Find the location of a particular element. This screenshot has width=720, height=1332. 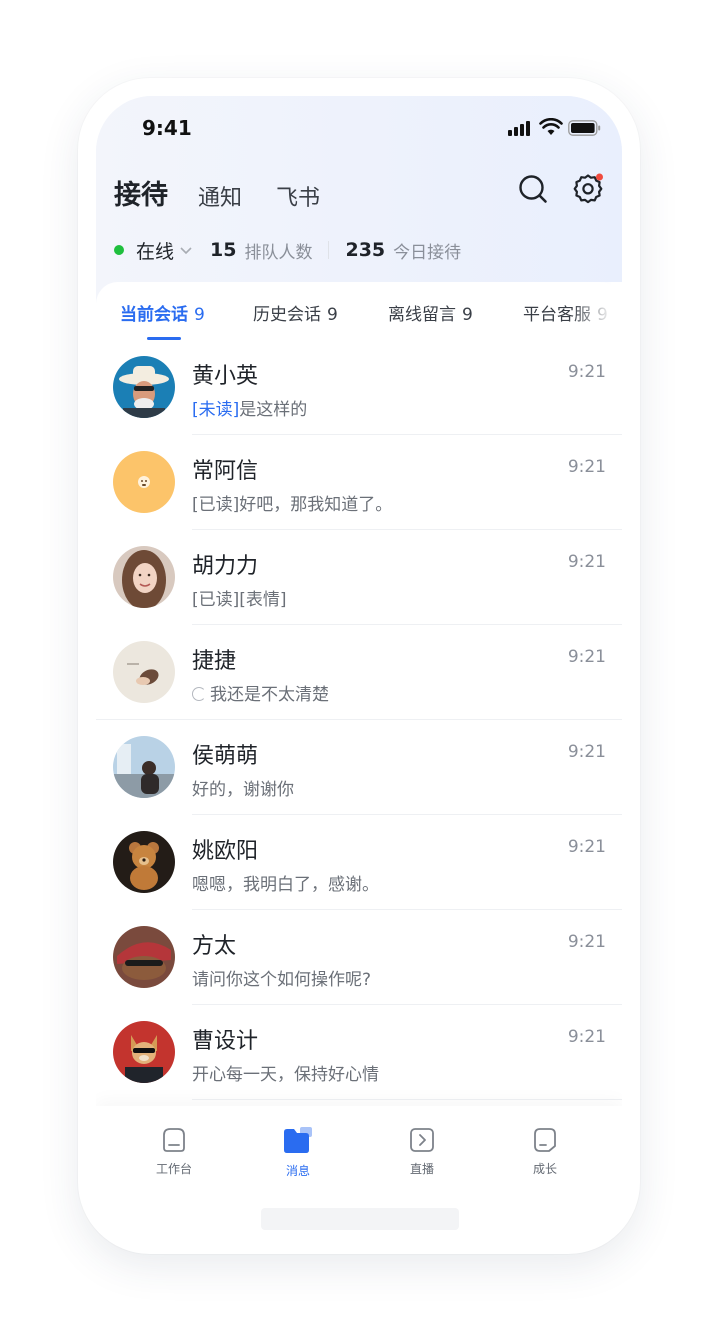

online-dot-icon is located at coordinates (119, 250).